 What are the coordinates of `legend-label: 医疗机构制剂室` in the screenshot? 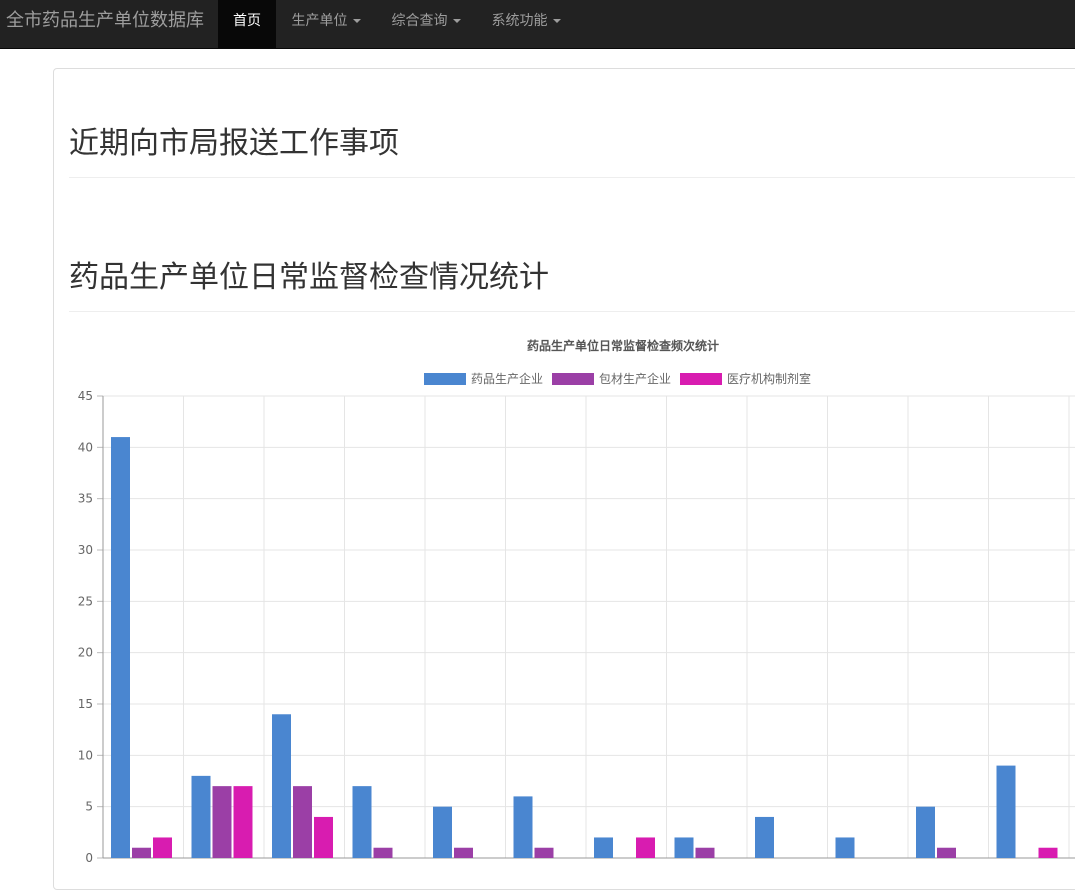 It's located at (769, 378).